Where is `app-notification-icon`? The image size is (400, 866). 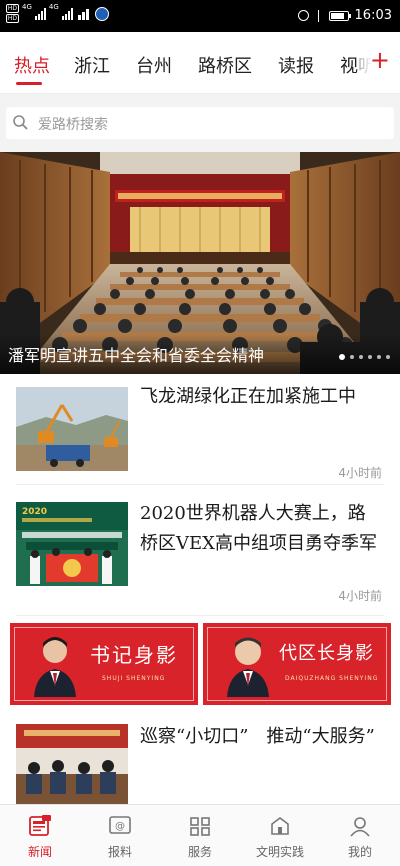 app-notification-icon is located at coordinates (101, 13).